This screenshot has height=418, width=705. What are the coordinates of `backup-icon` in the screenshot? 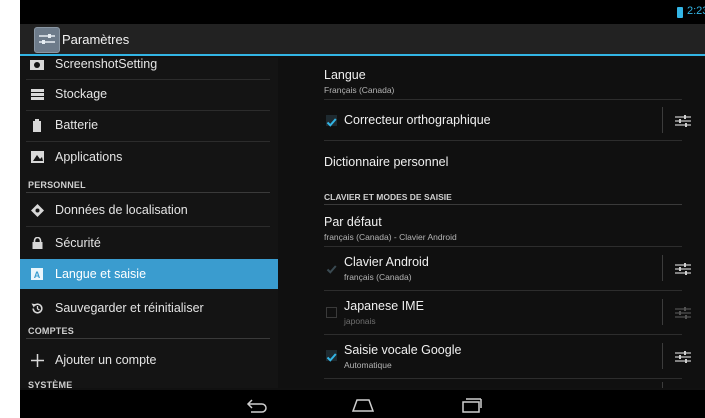 It's located at (37, 308).